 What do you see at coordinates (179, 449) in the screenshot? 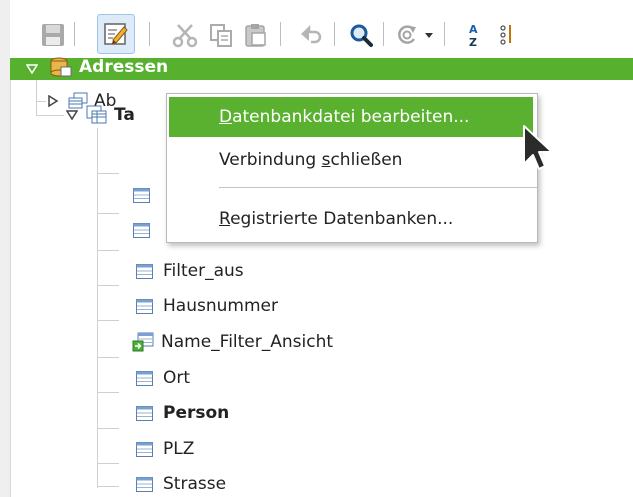
I see `tree-item-label: PLZ` at bounding box center [179, 449].